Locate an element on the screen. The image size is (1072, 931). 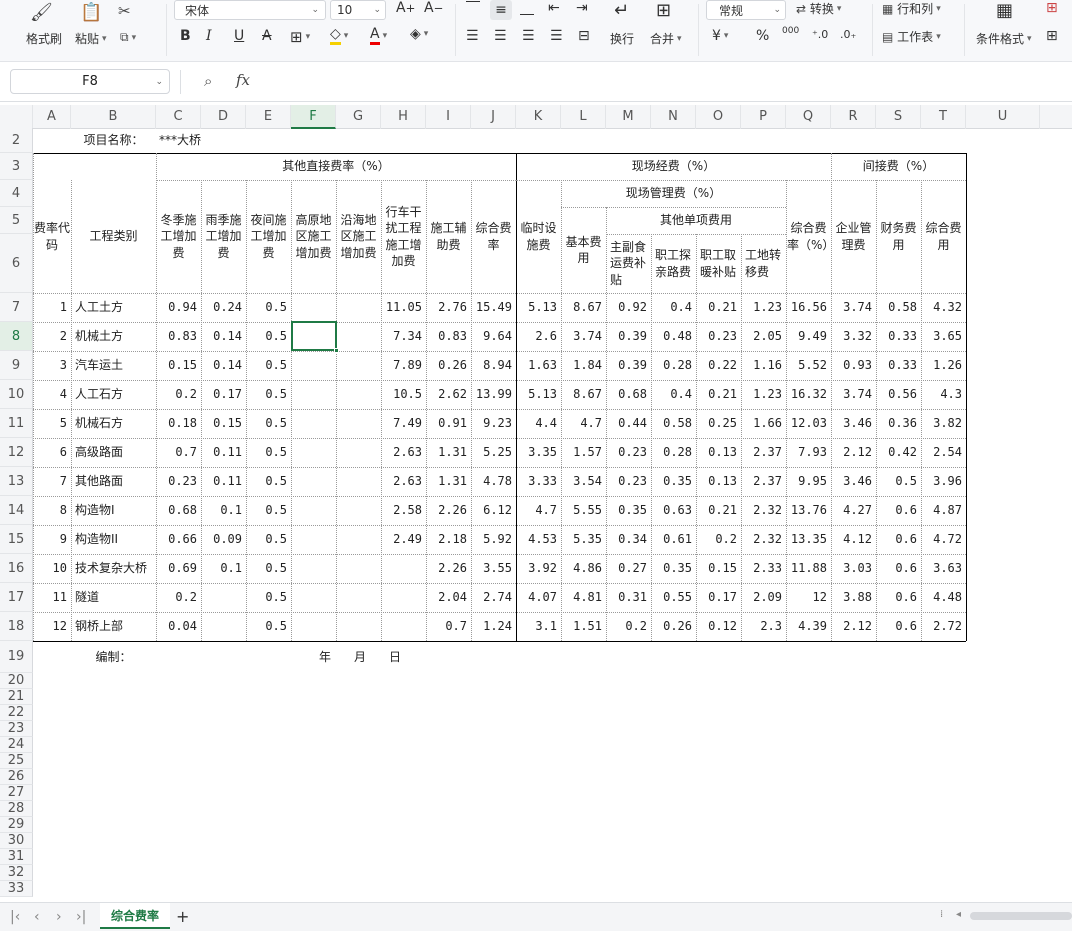
row-header: 5 is located at coordinates (16, 220).